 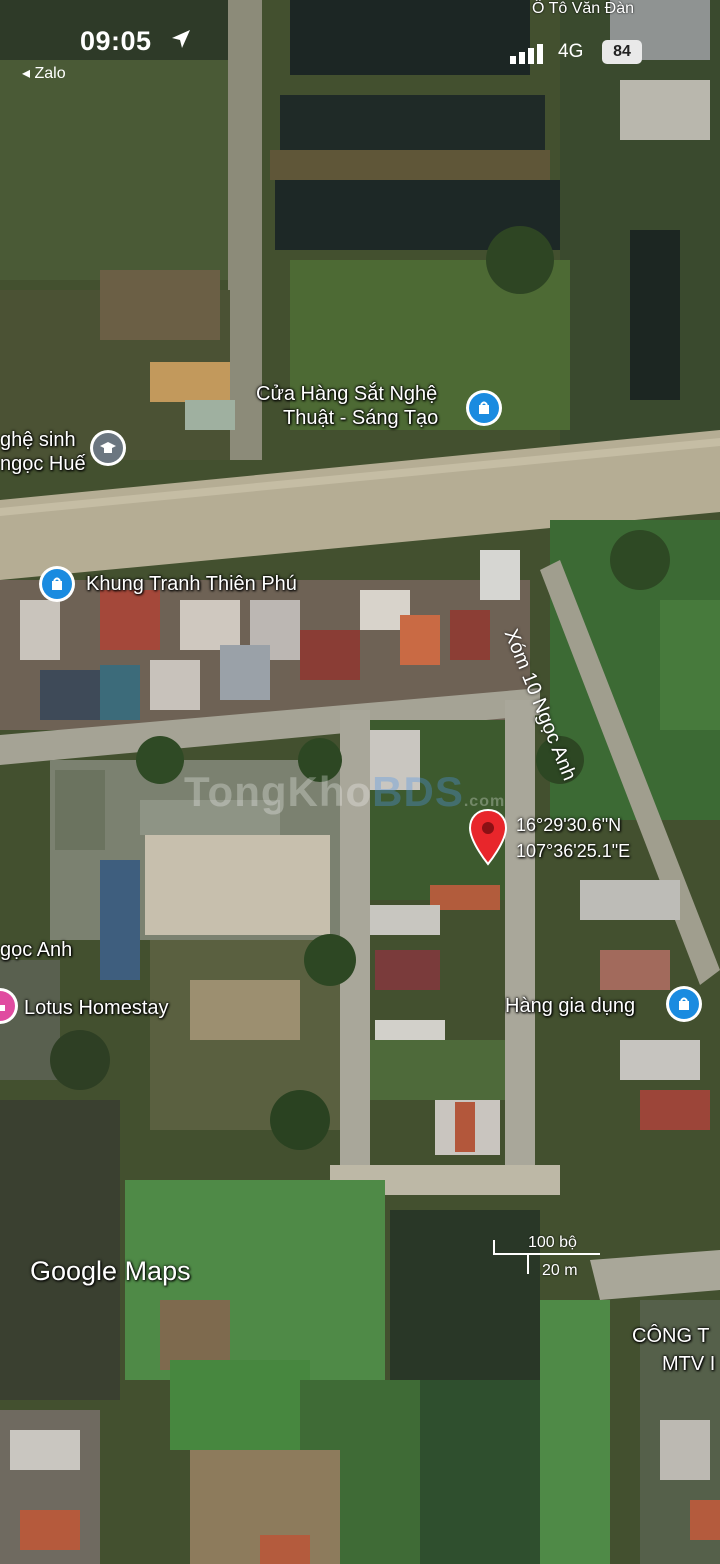 What do you see at coordinates (569, 825) in the screenshot?
I see `pin-latitude: 16°29'30.6"N` at bounding box center [569, 825].